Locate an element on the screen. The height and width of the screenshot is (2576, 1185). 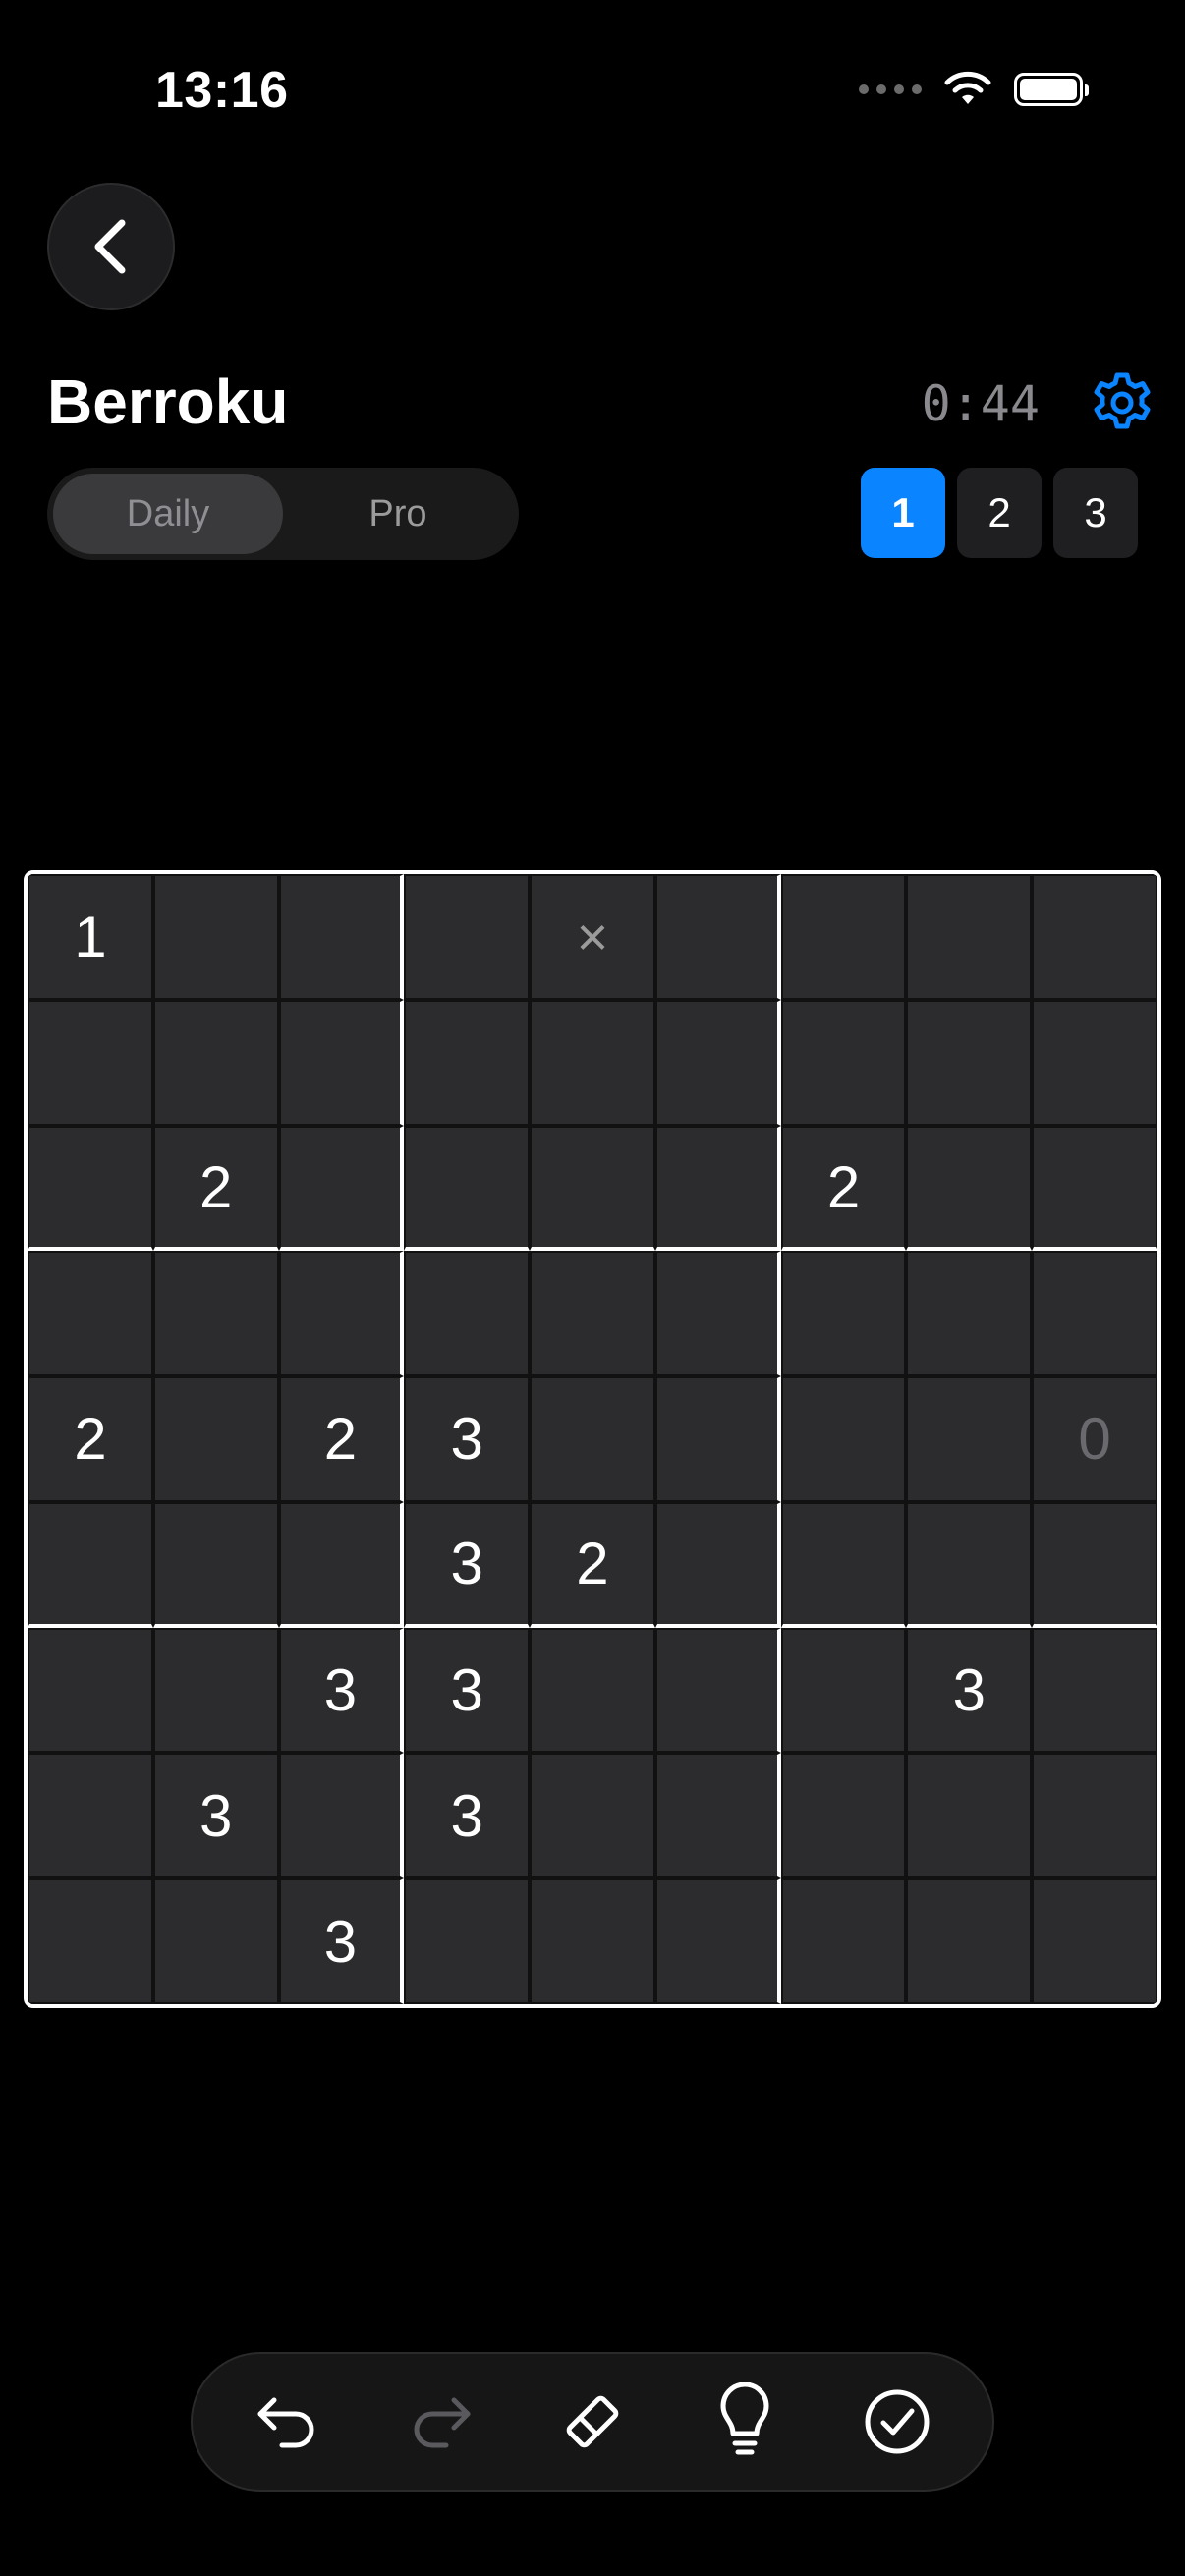
segment-pro: Pro is located at coordinates (398, 514).